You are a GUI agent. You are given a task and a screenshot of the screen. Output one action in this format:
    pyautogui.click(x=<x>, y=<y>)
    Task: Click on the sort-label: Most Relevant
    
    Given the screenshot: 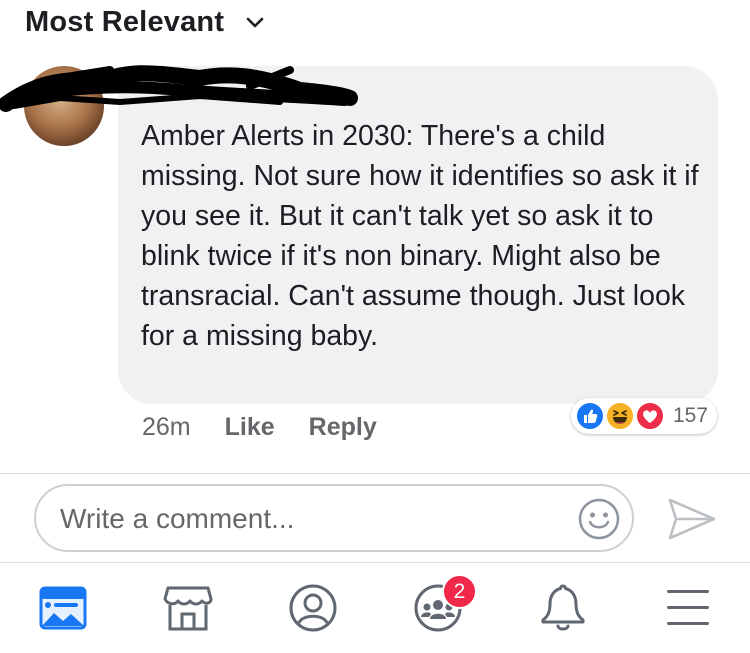 What is the action you would take?
    pyautogui.click(x=125, y=21)
    